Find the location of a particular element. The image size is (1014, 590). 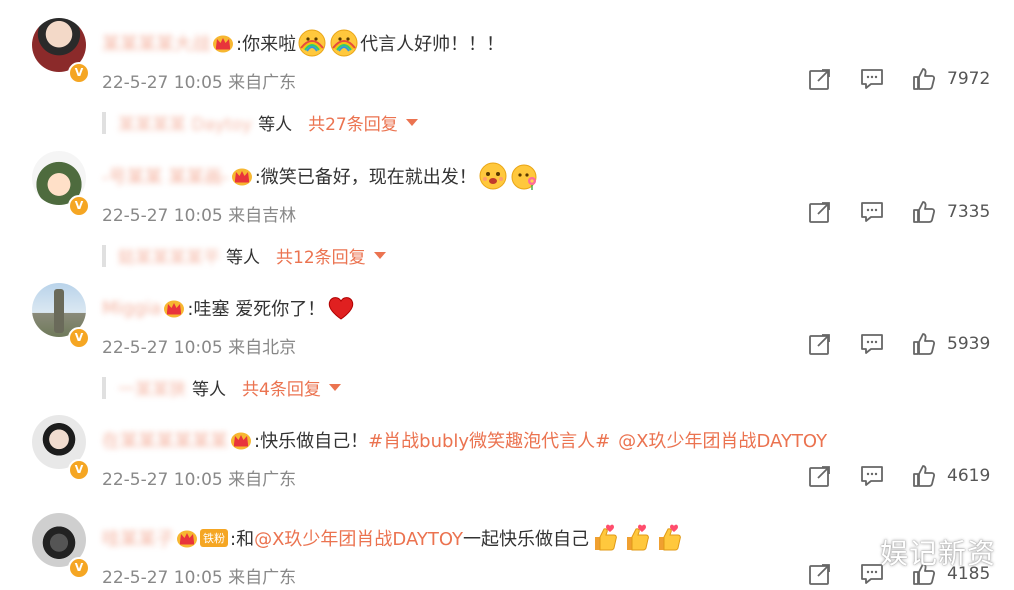

comment-meta: 22-5-27 10:05 来自吉林 is located at coordinates (199, 213).